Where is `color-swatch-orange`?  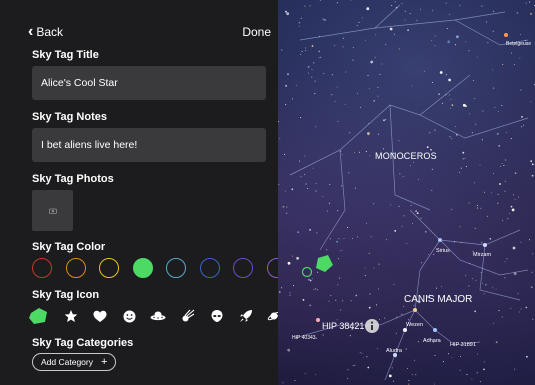
color-swatch-orange is located at coordinates (75, 268).